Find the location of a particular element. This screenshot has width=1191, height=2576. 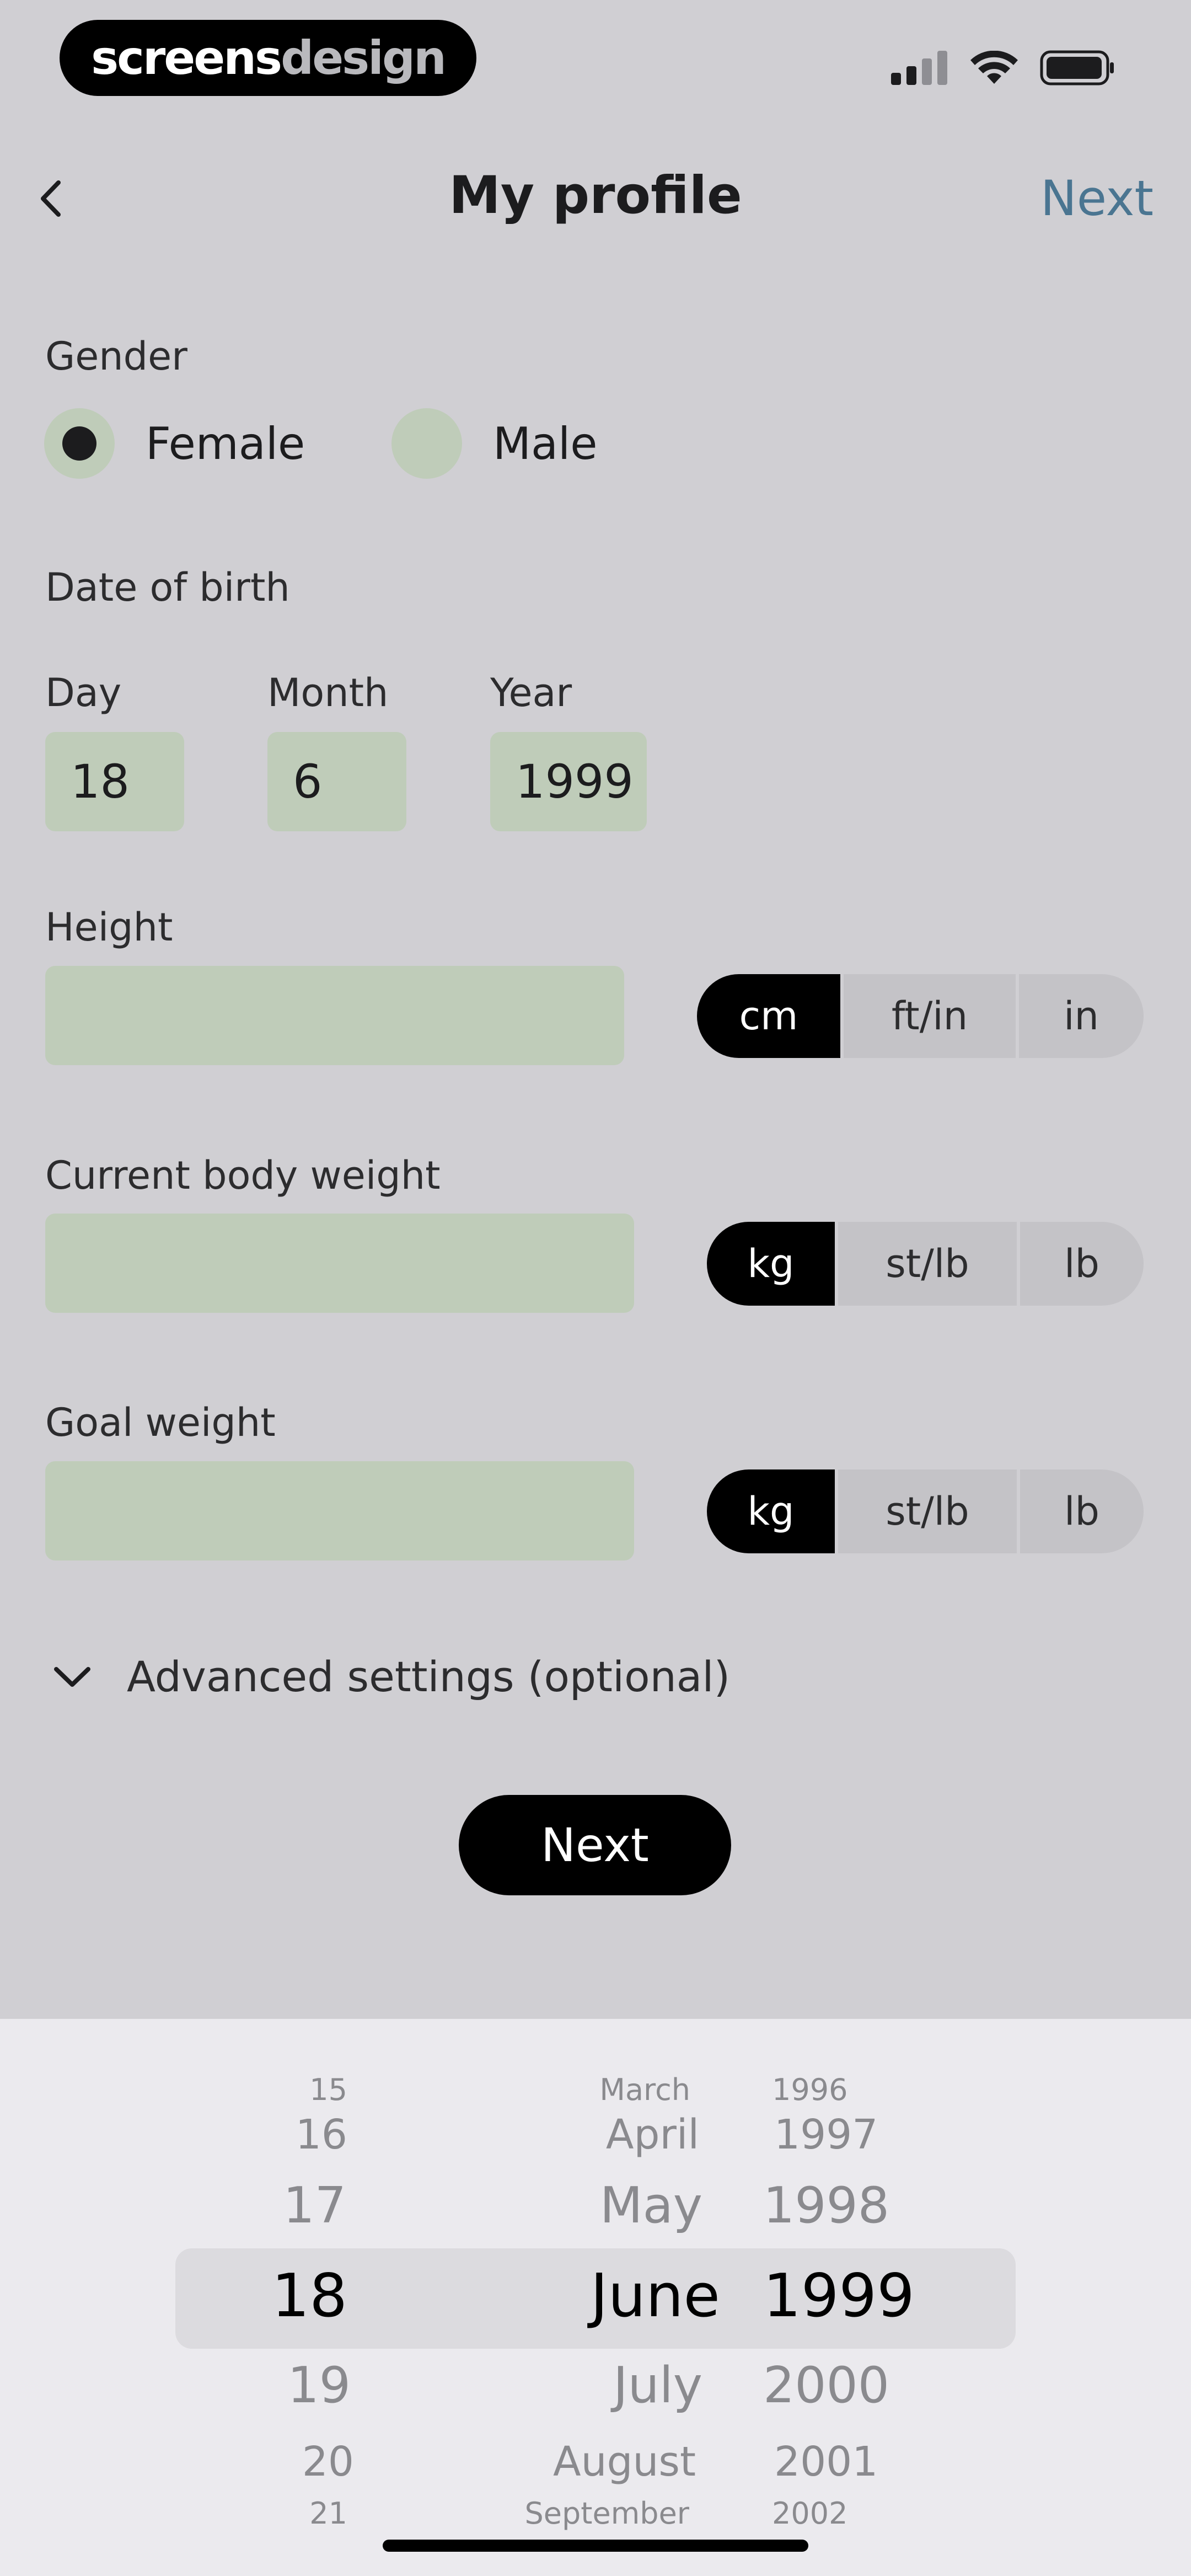

current-weight-label: Current body weight is located at coordinates (243, 1175).